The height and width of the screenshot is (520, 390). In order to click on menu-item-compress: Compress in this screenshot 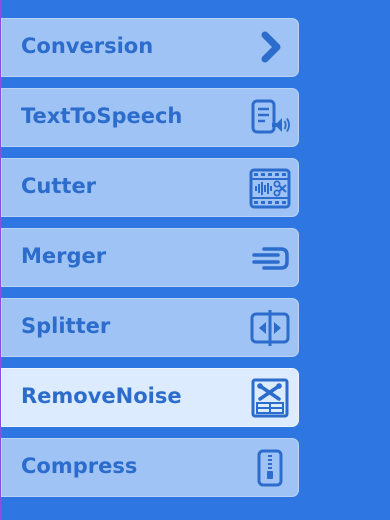, I will do `click(150, 467)`.